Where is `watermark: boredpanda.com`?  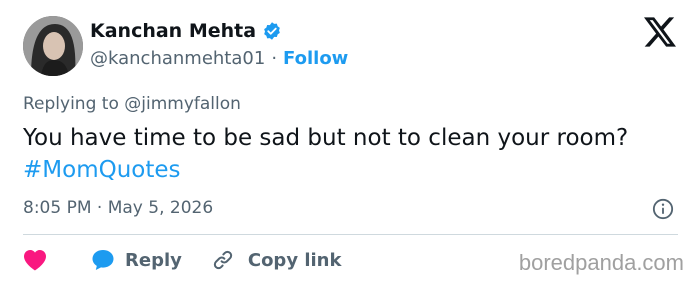 watermark: boredpanda.com is located at coordinates (601, 262).